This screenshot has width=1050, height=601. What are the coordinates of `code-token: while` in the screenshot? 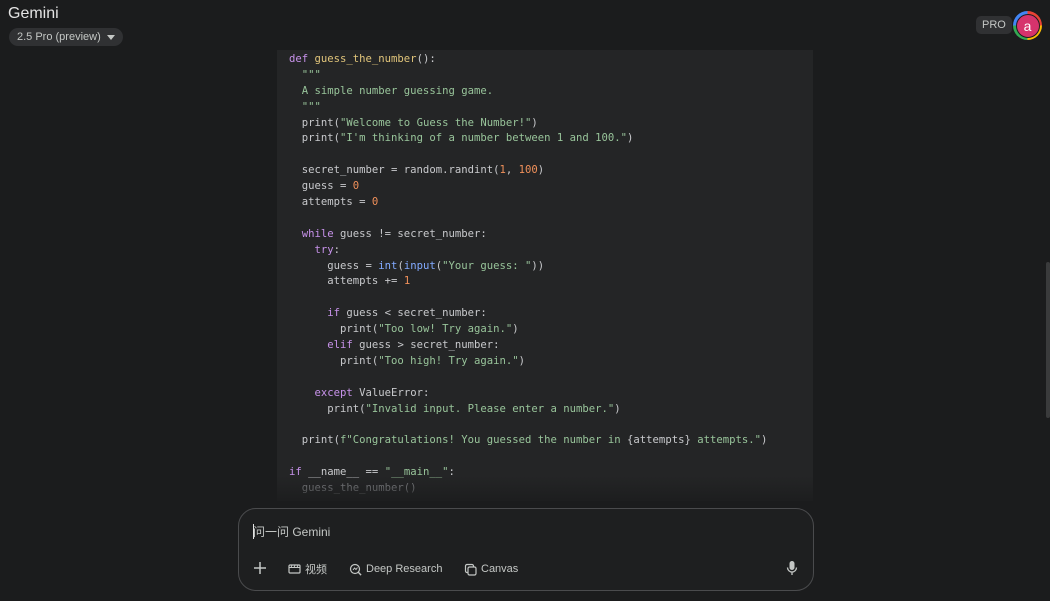 It's located at (315, 233).